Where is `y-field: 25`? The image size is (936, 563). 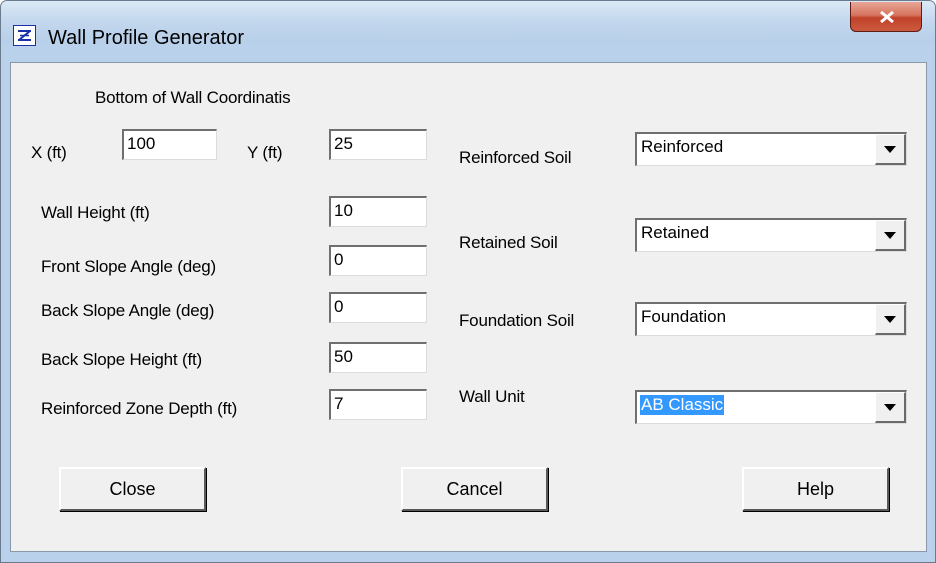 y-field: 25 is located at coordinates (378, 144).